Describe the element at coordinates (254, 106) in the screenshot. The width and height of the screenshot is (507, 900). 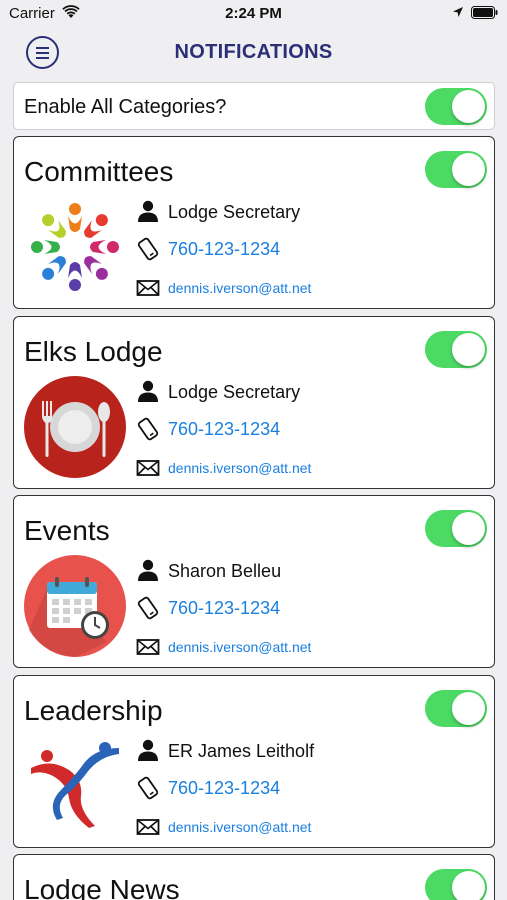
I see `enable-all-row: Enable All Categories?` at that location.